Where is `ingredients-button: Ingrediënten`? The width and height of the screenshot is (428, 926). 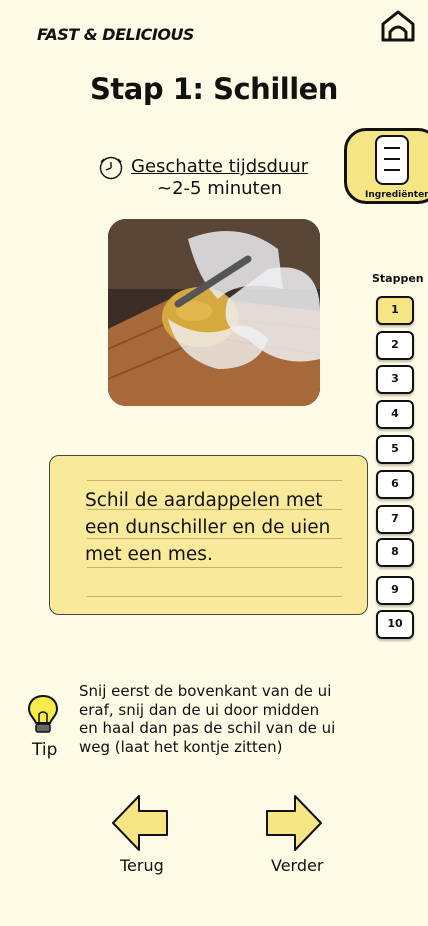
ingredients-button: Ingrediënten is located at coordinates (386, 166).